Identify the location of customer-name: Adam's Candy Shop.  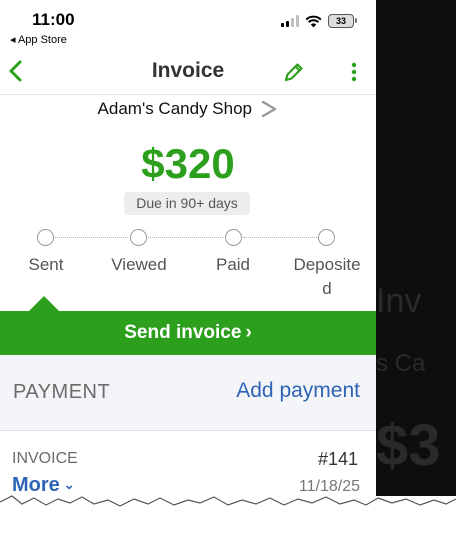
(174, 108).